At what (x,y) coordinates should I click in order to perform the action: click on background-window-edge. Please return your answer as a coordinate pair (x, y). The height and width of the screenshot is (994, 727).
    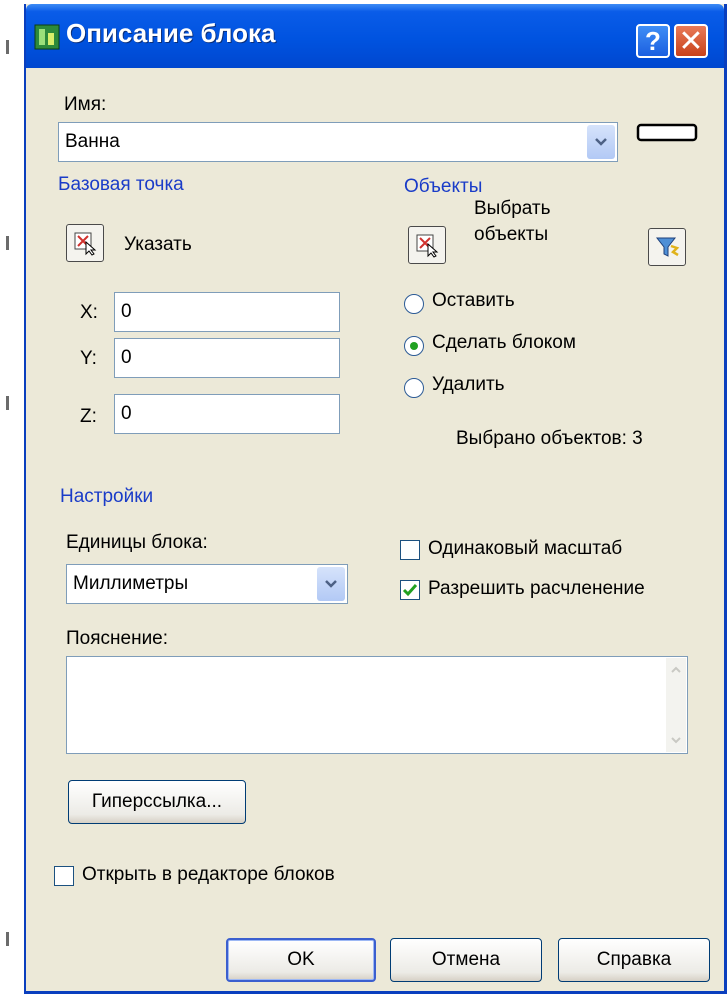
    Looking at the image, I should click on (10, 497).